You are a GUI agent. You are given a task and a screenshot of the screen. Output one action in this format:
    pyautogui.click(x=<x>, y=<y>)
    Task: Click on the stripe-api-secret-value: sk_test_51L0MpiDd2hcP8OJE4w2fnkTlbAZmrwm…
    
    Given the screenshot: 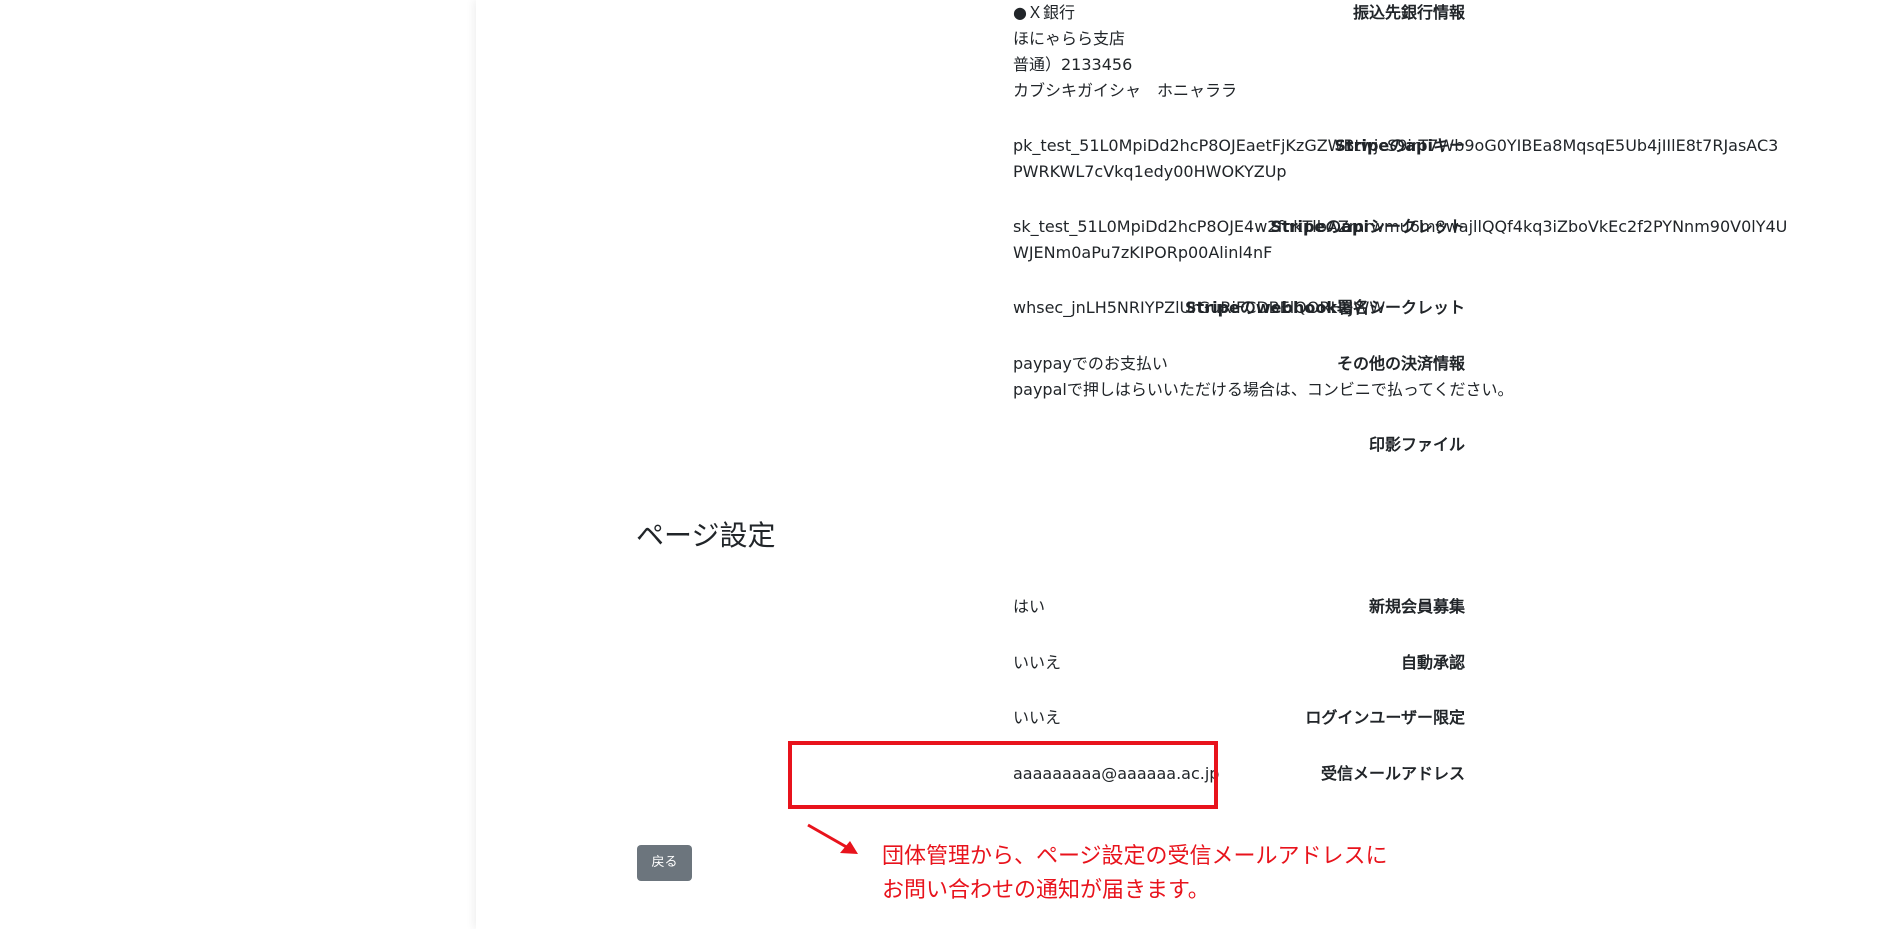 What is the action you would take?
    pyautogui.click(x=1400, y=240)
    